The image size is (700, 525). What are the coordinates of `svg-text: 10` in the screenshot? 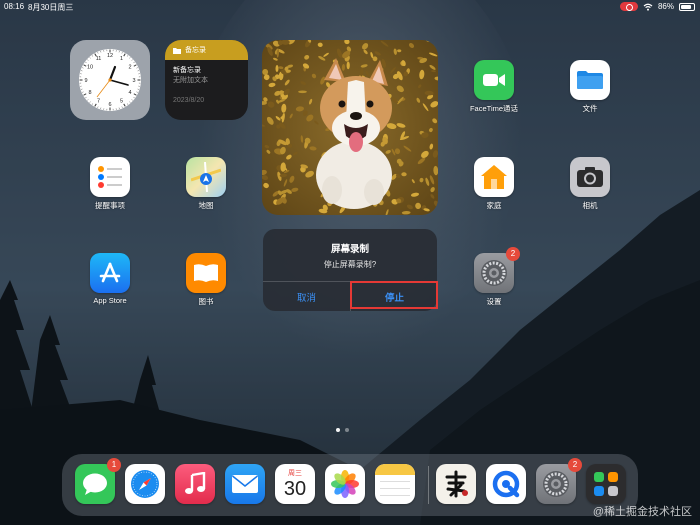 It's located at (90, 68).